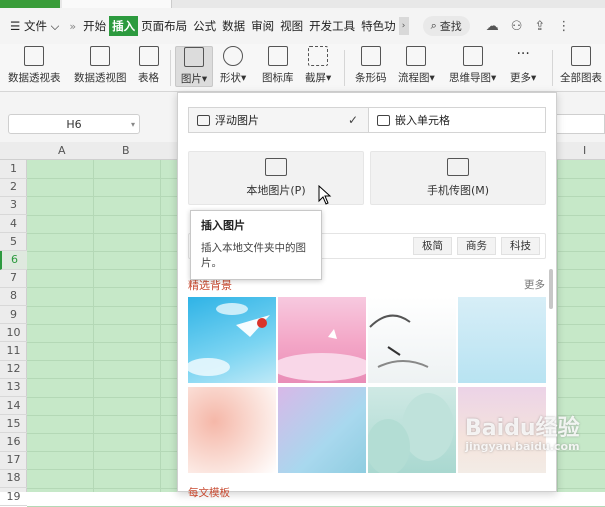 The width and height of the screenshot is (605, 507). I want to click on pivot-chart-icon, so click(100, 56).